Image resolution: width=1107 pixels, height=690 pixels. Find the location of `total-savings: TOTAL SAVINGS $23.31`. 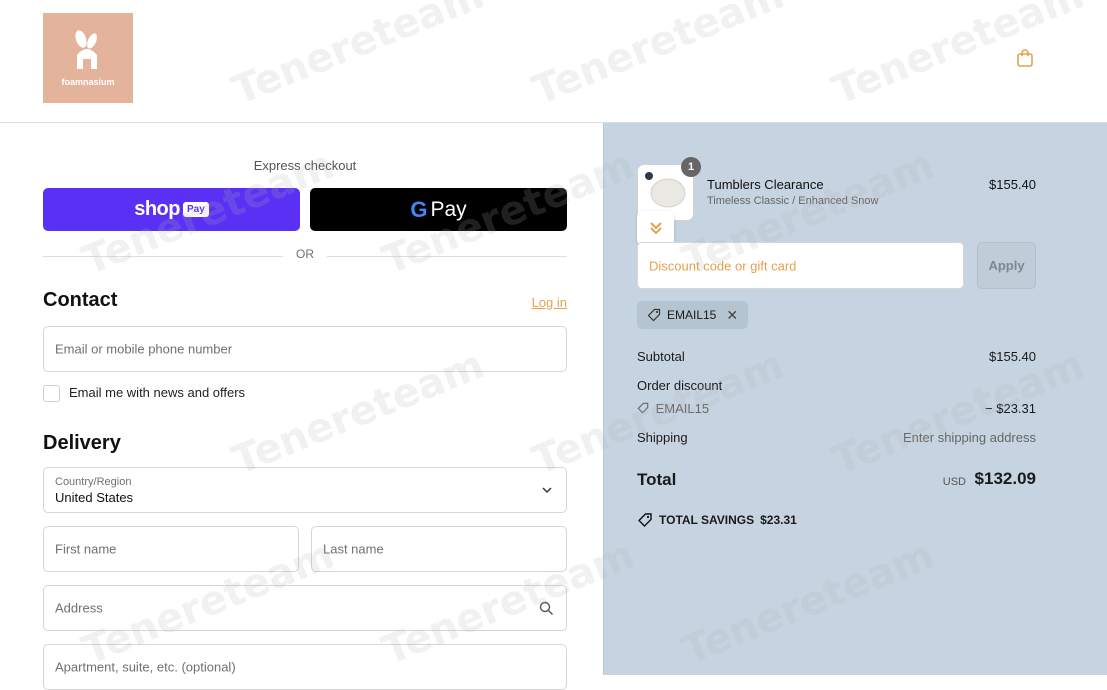

total-savings: TOTAL SAVINGS $23.31 is located at coordinates (717, 520).